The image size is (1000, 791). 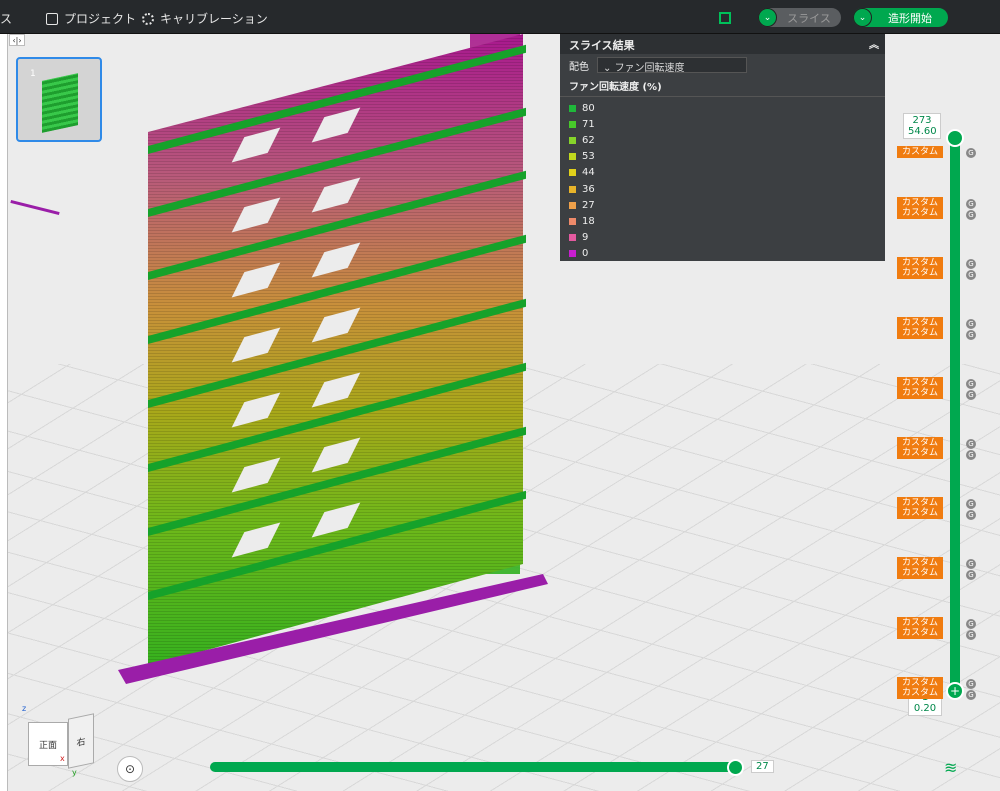 What do you see at coordinates (955, 138) in the screenshot?
I see `layer-slider-top-handle` at bounding box center [955, 138].